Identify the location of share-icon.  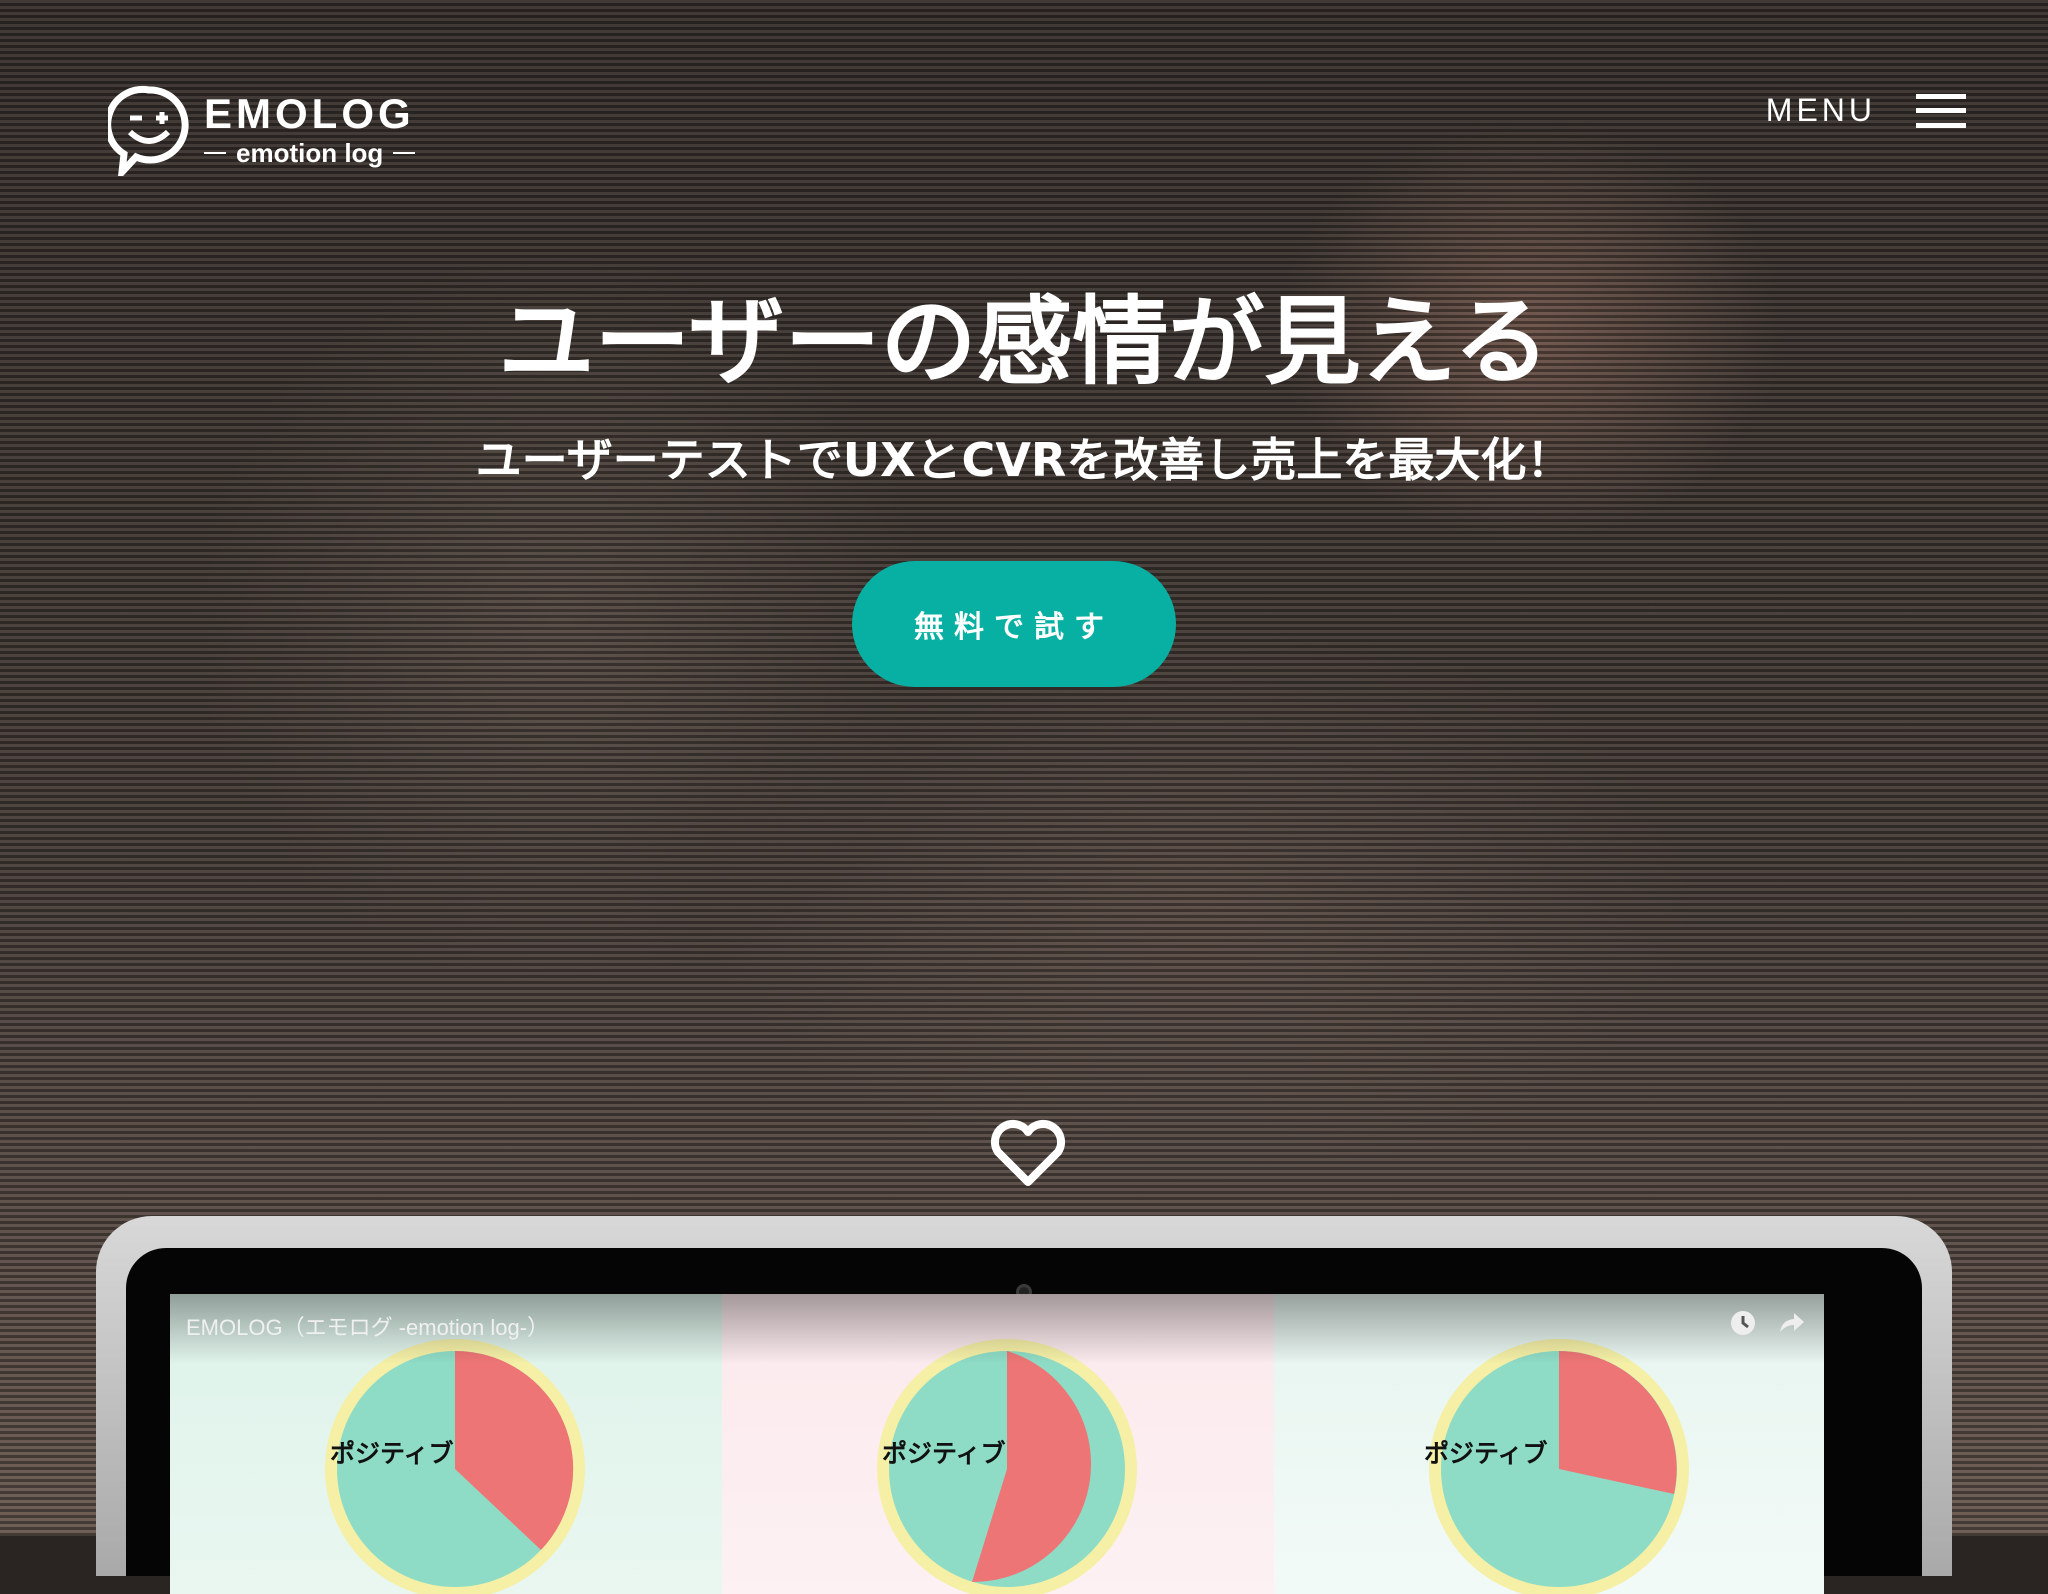
(1791, 1323).